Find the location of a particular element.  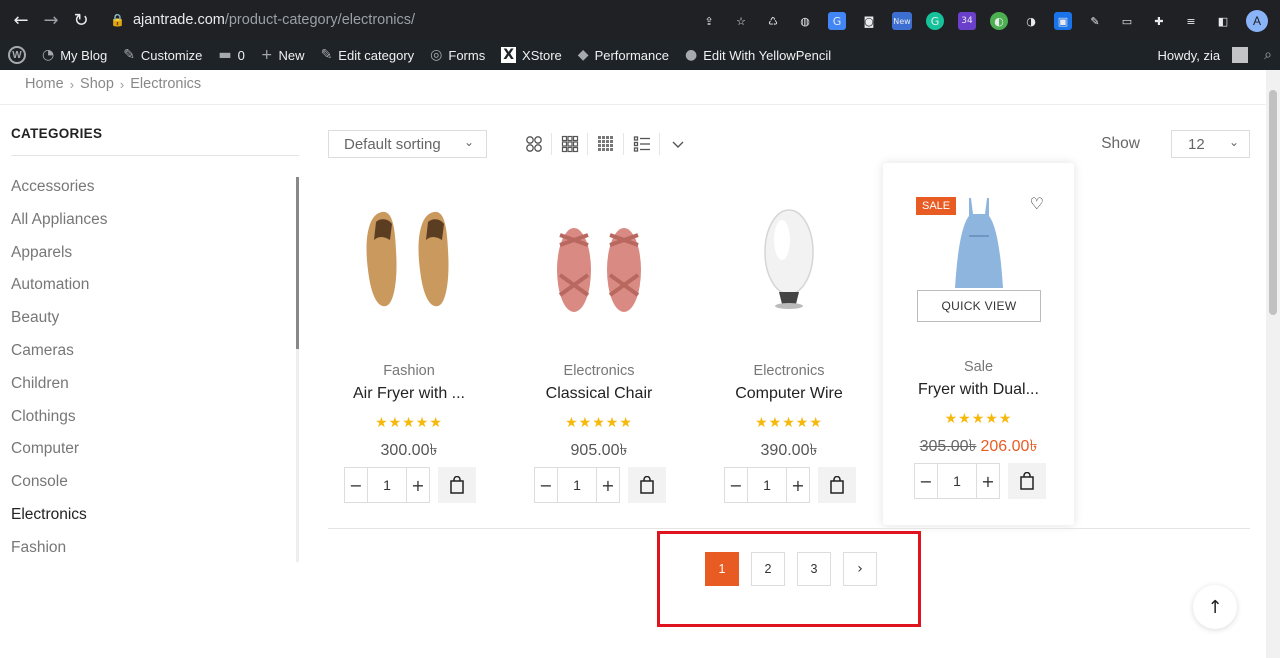

puzzle-icon: ✚ is located at coordinates (1159, 21).